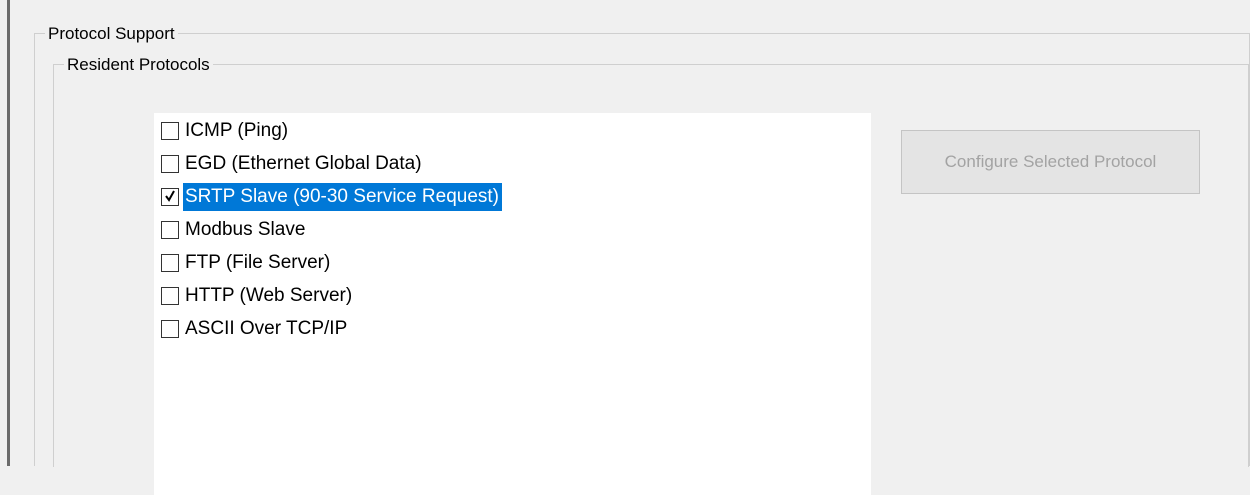 This screenshot has height=495, width=1250. What do you see at coordinates (512, 294) in the screenshot?
I see `list-item-http: HTTP (Web Server)` at bounding box center [512, 294].